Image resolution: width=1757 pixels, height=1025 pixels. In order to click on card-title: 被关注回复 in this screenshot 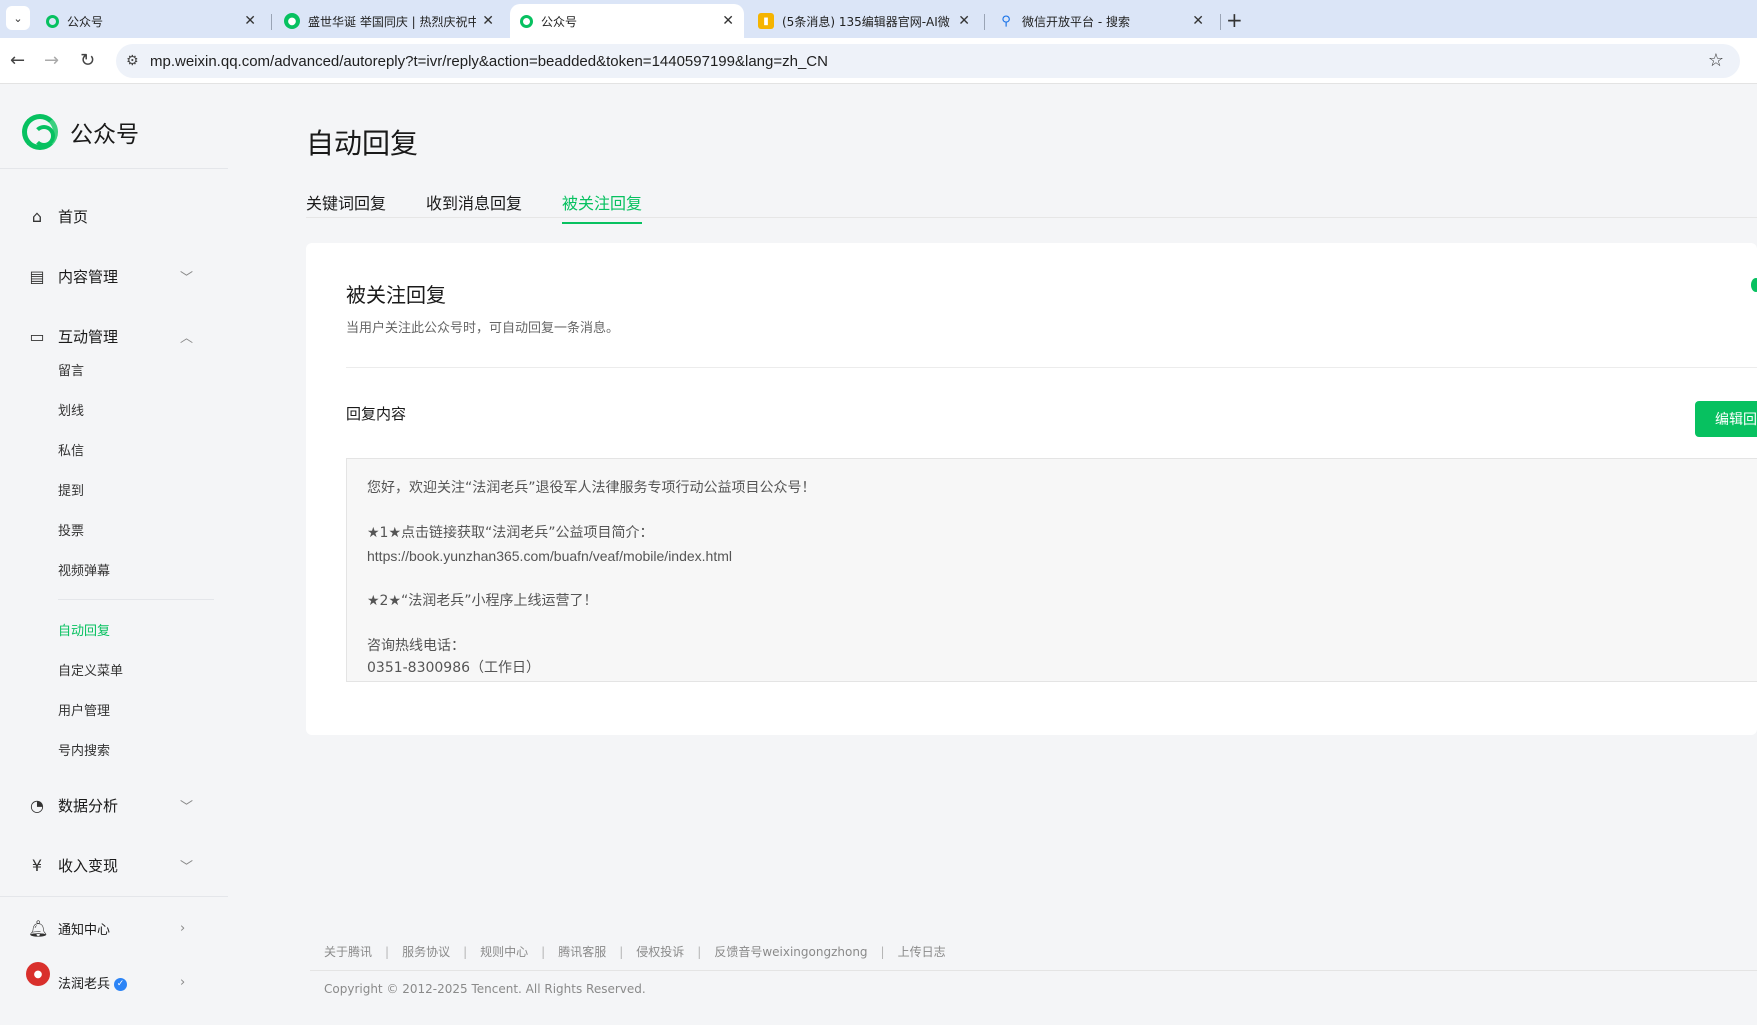, I will do `click(396, 295)`.